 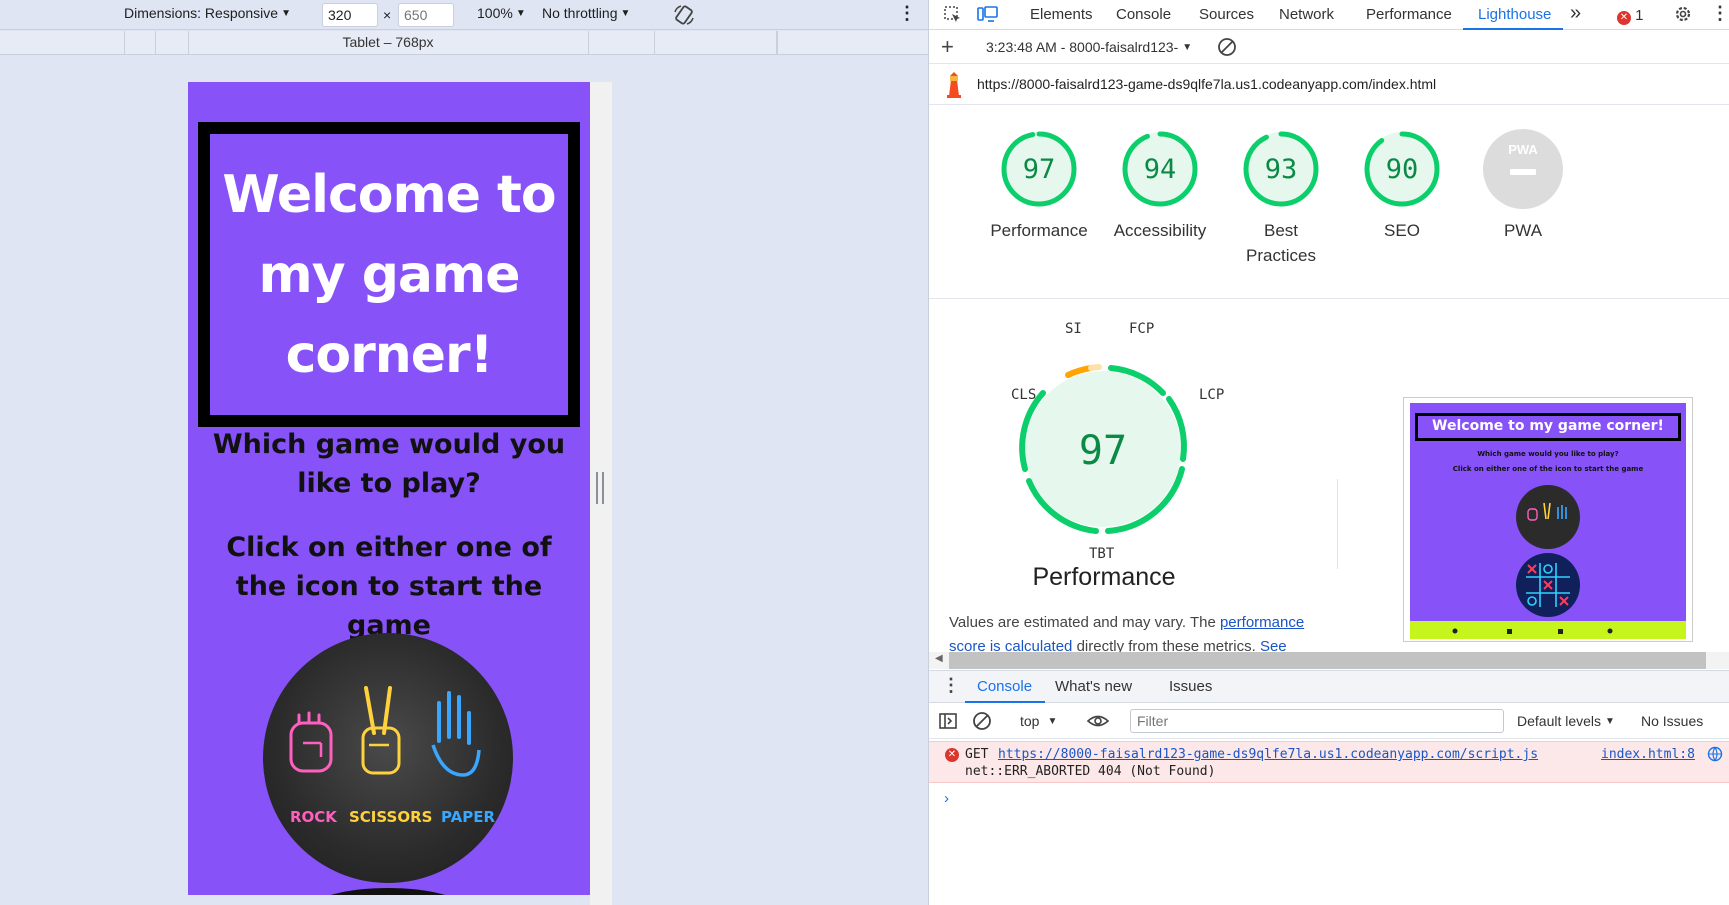 I want to click on error-detail: net::ERR_ABORTED 404 (Not Found), so click(x=1090, y=771).